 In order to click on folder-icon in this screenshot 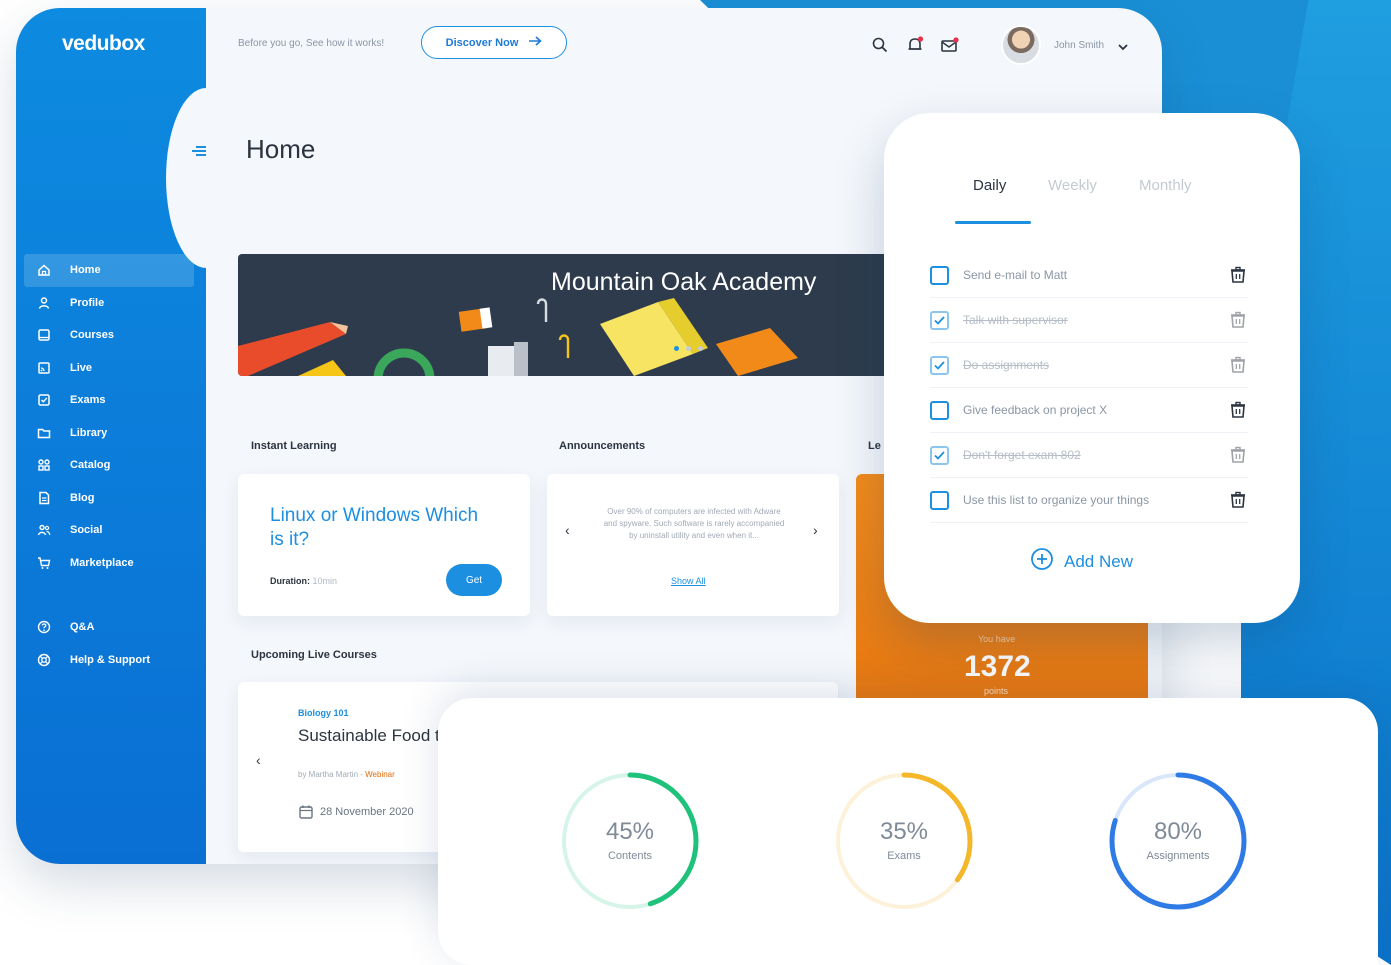, I will do `click(44, 433)`.